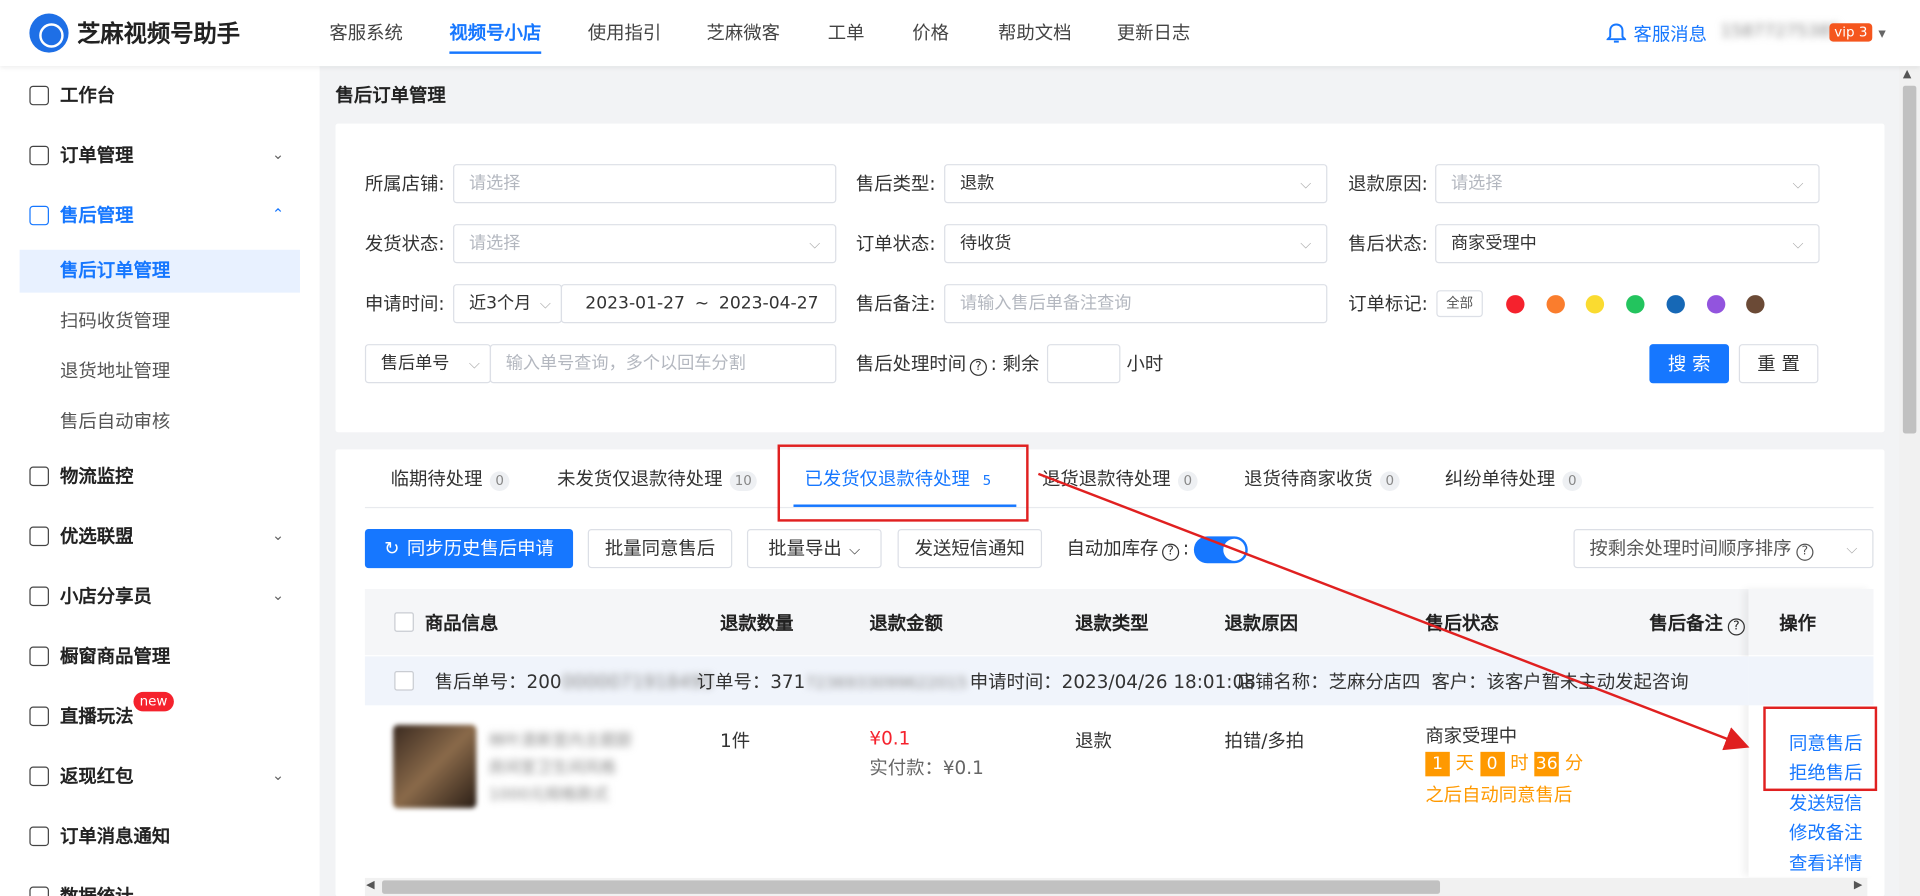 Image resolution: width=1920 pixels, height=896 pixels. Describe the element at coordinates (733, 682) in the screenshot. I see `order-no-label: 订单号：` at that location.